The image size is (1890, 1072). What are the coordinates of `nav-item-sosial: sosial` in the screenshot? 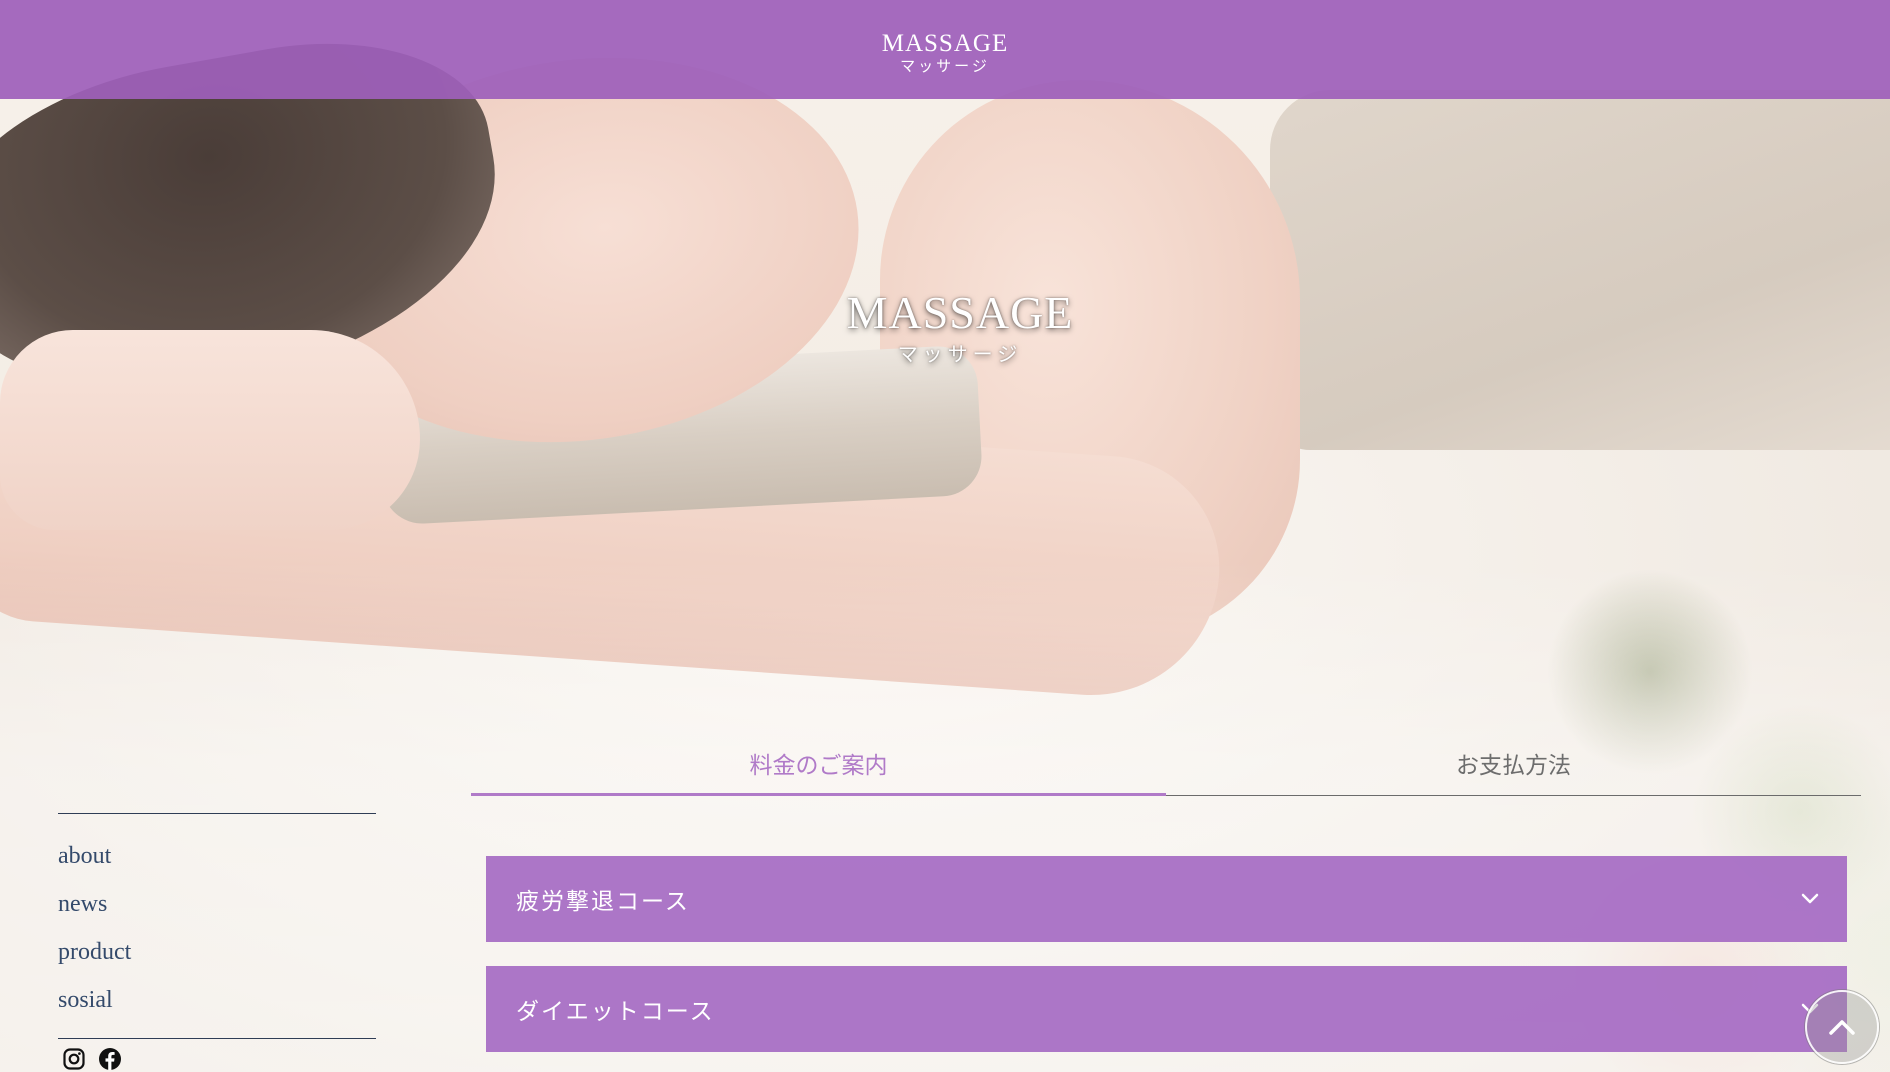 It's located at (217, 1000).